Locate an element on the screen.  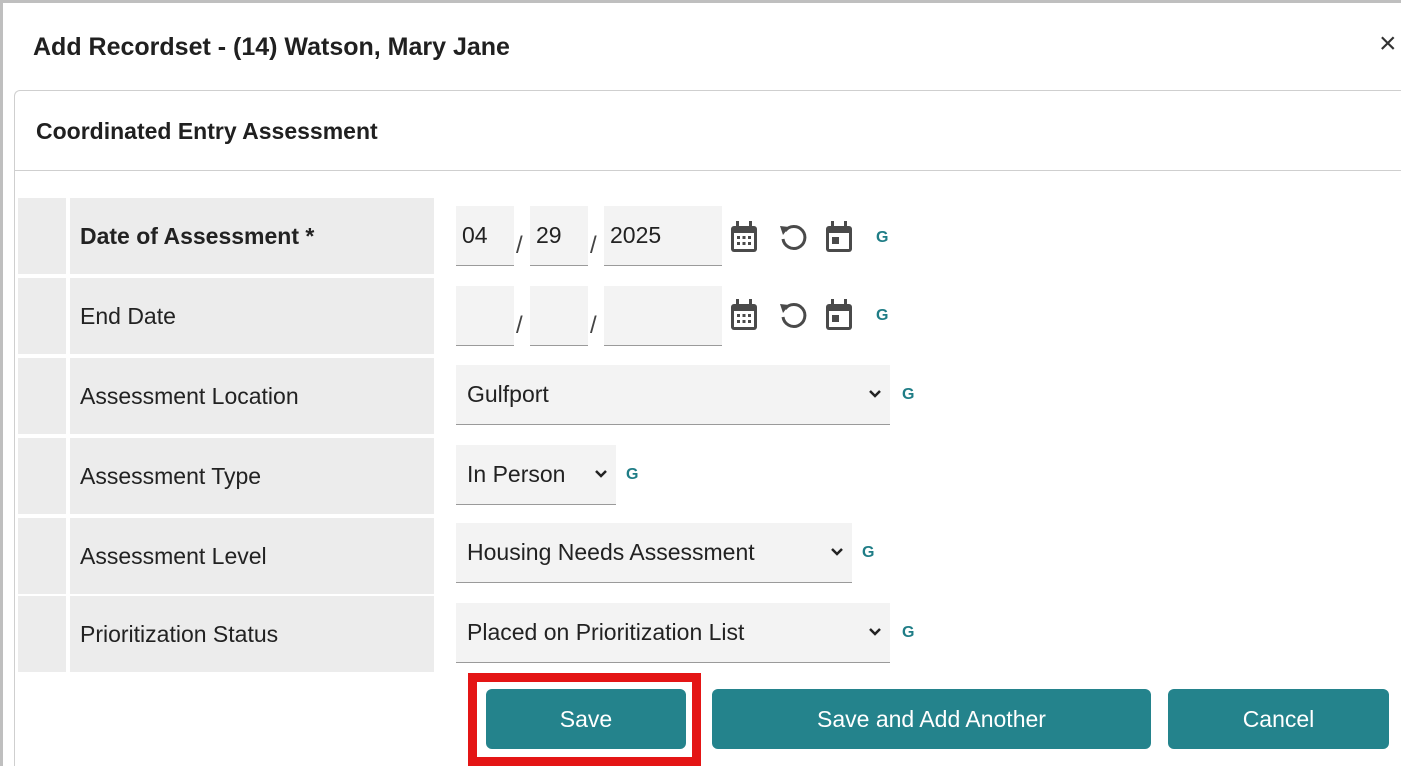
prioritization-status-value: Placed on Prioritization List is located at coordinates (606, 632).